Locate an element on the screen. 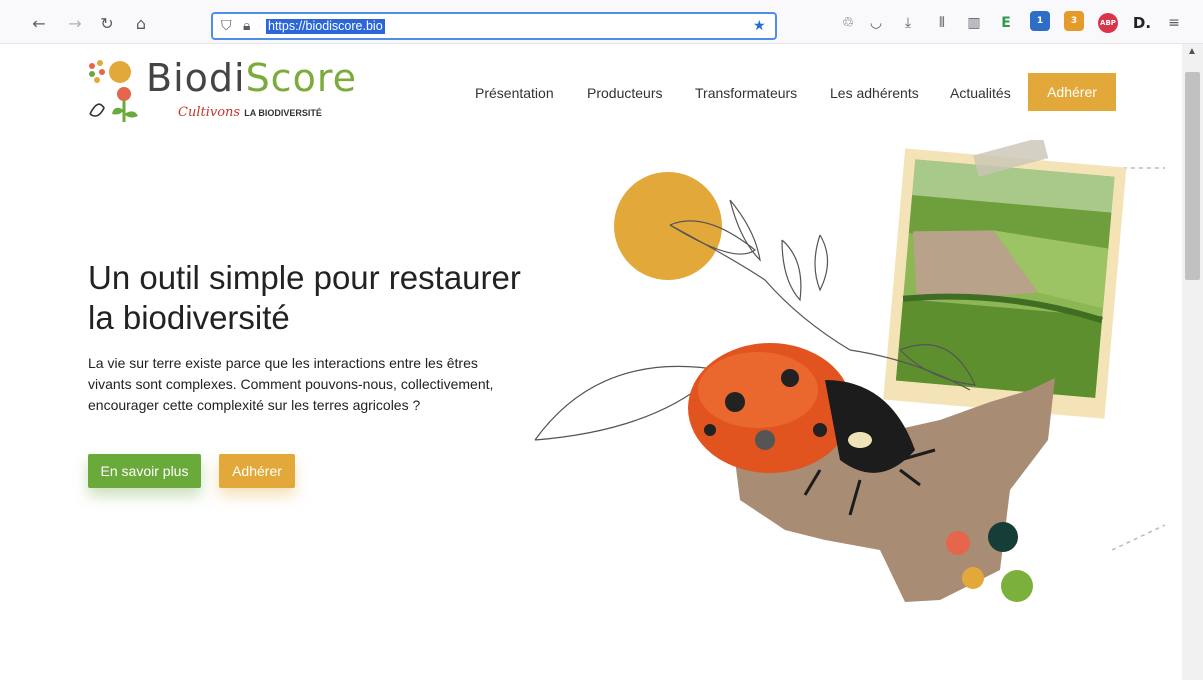 The image size is (1203, 680). ochre-circle-decoration is located at coordinates (668, 226).